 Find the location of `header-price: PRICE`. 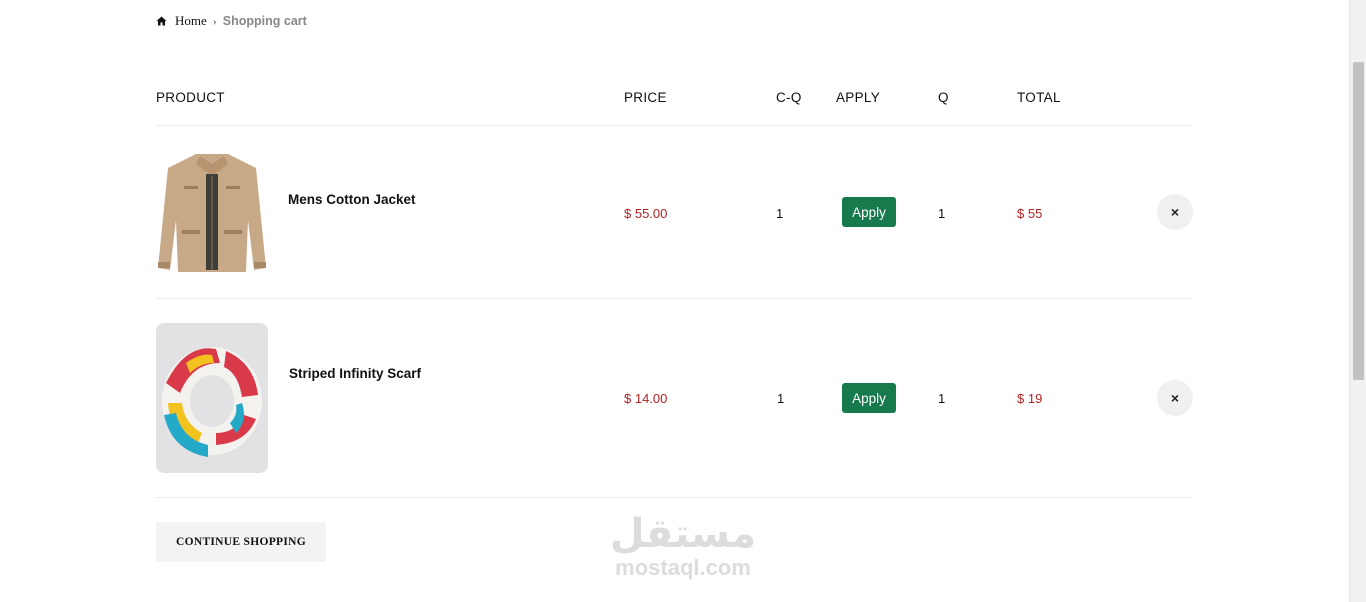

header-price: PRICE is located at coordinates (645, 97).